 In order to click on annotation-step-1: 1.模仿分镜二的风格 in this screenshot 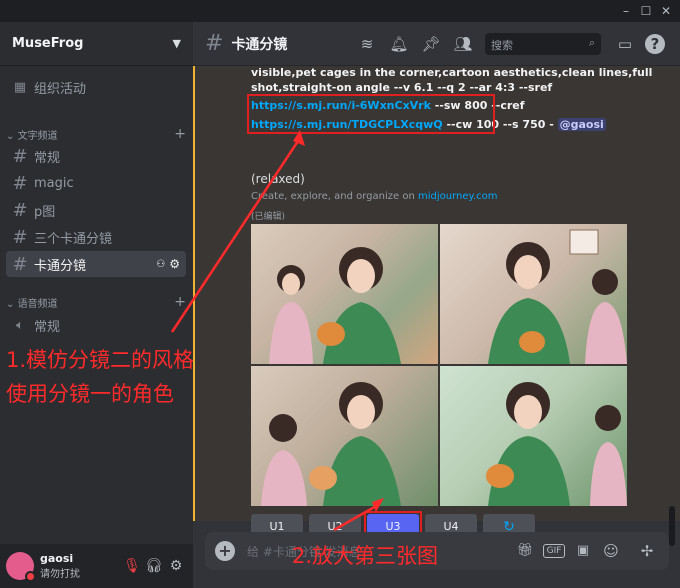, I will do `click(100, 360)`.